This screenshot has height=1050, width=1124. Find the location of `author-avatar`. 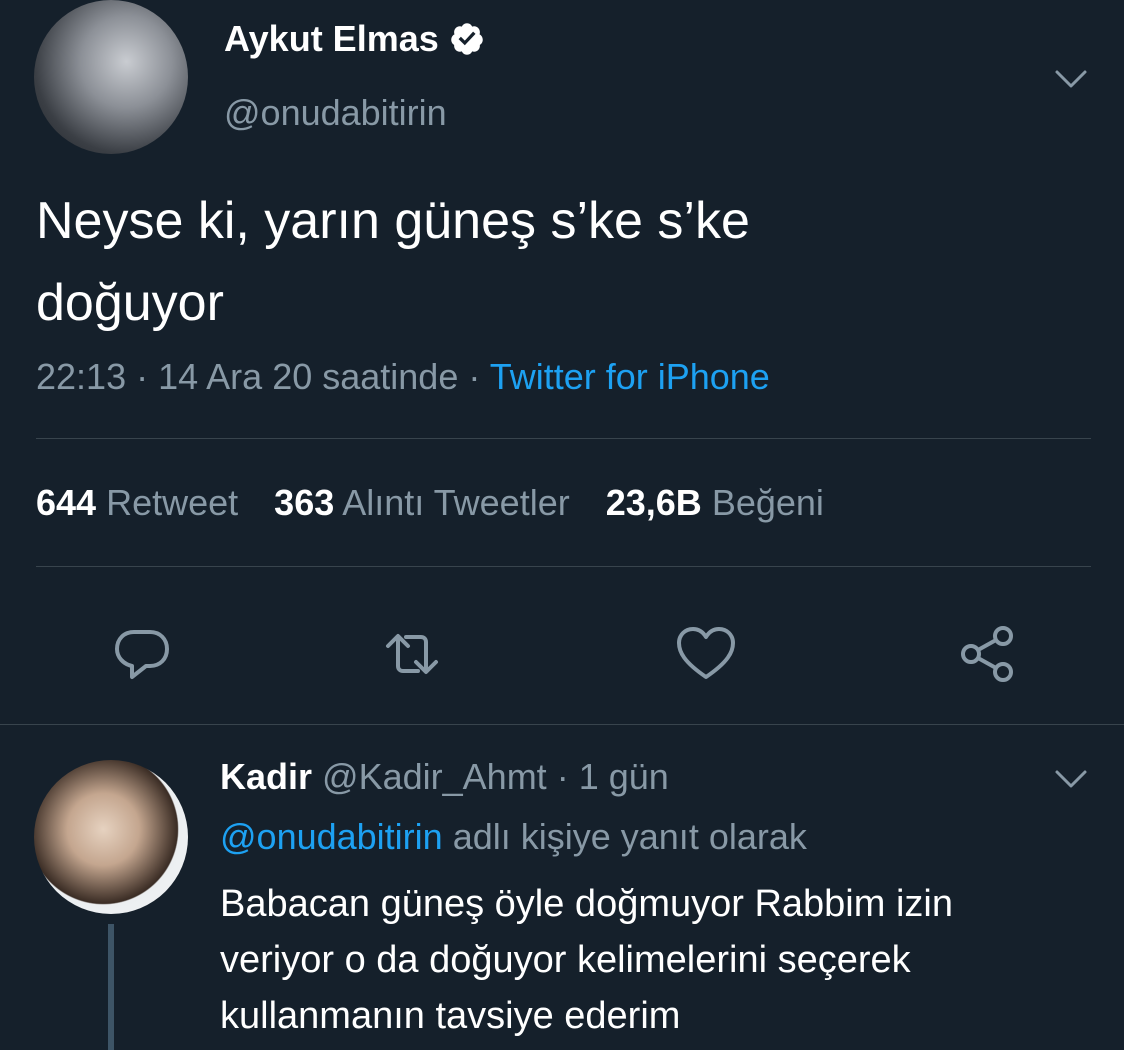

author-avatar is located at coordinates (111, 77).